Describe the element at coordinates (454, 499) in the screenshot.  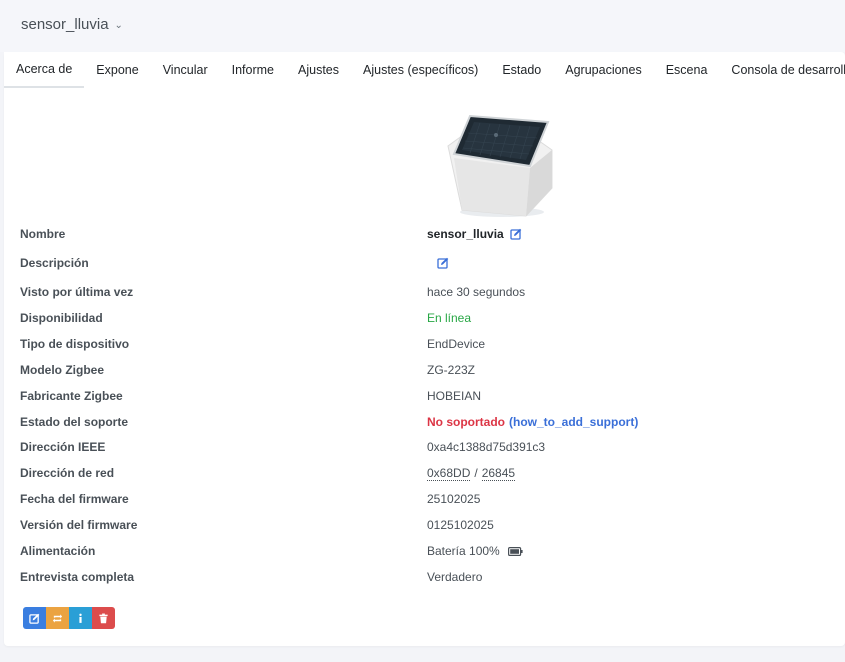
I see `firmware-date-value: 25102025` at that location.